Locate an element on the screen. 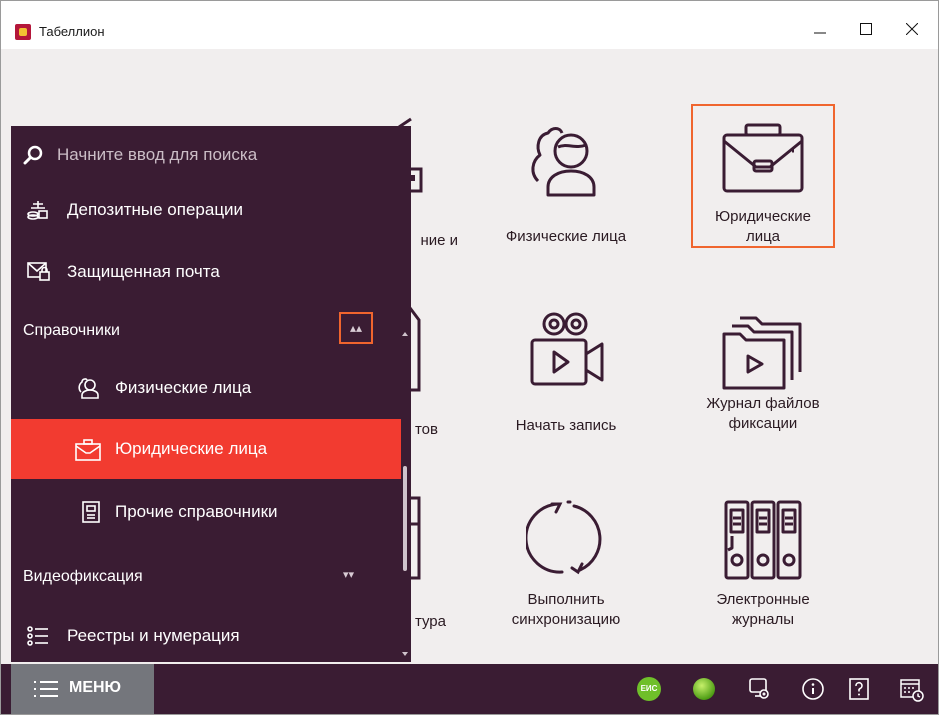 The height and width of the screenshot is (715, 939). tile-recording-journal: Журнал файлов фиксации is located at coordinates (763, 376).